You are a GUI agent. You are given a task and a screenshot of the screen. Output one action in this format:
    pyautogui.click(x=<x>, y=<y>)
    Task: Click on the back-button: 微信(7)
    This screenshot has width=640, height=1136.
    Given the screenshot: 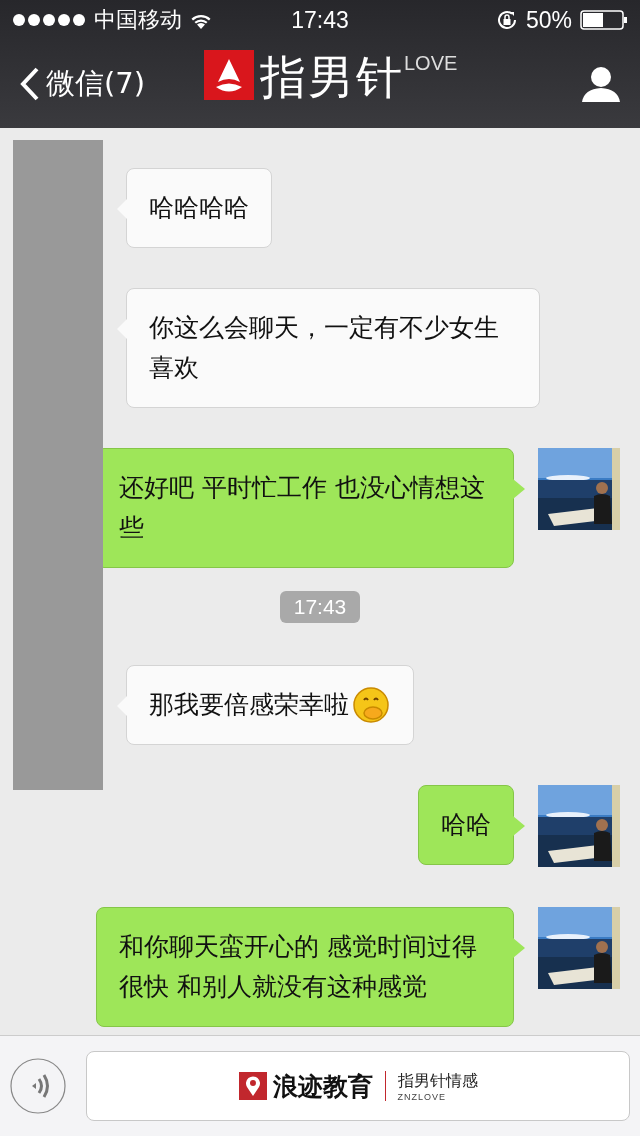 What is the action you would take?
    pyautogui.click(x=83, y=84)
    